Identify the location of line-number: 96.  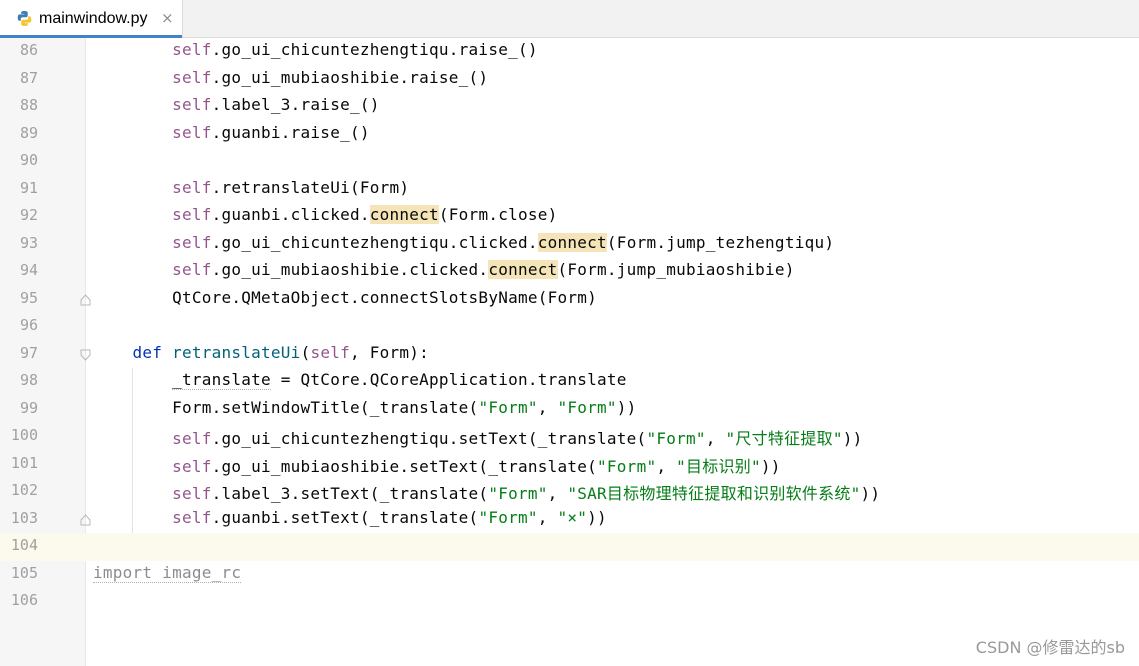
(28, 325).